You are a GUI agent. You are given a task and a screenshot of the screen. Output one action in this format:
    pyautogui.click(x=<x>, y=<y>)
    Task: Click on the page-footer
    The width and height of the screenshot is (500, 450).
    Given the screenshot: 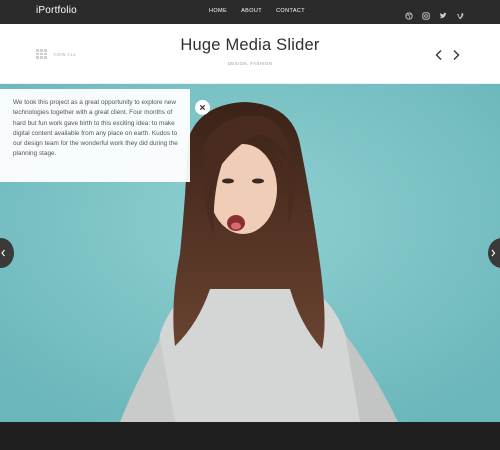 What is the action you would take?
    pyautogui.click(x=250, y=436)
    